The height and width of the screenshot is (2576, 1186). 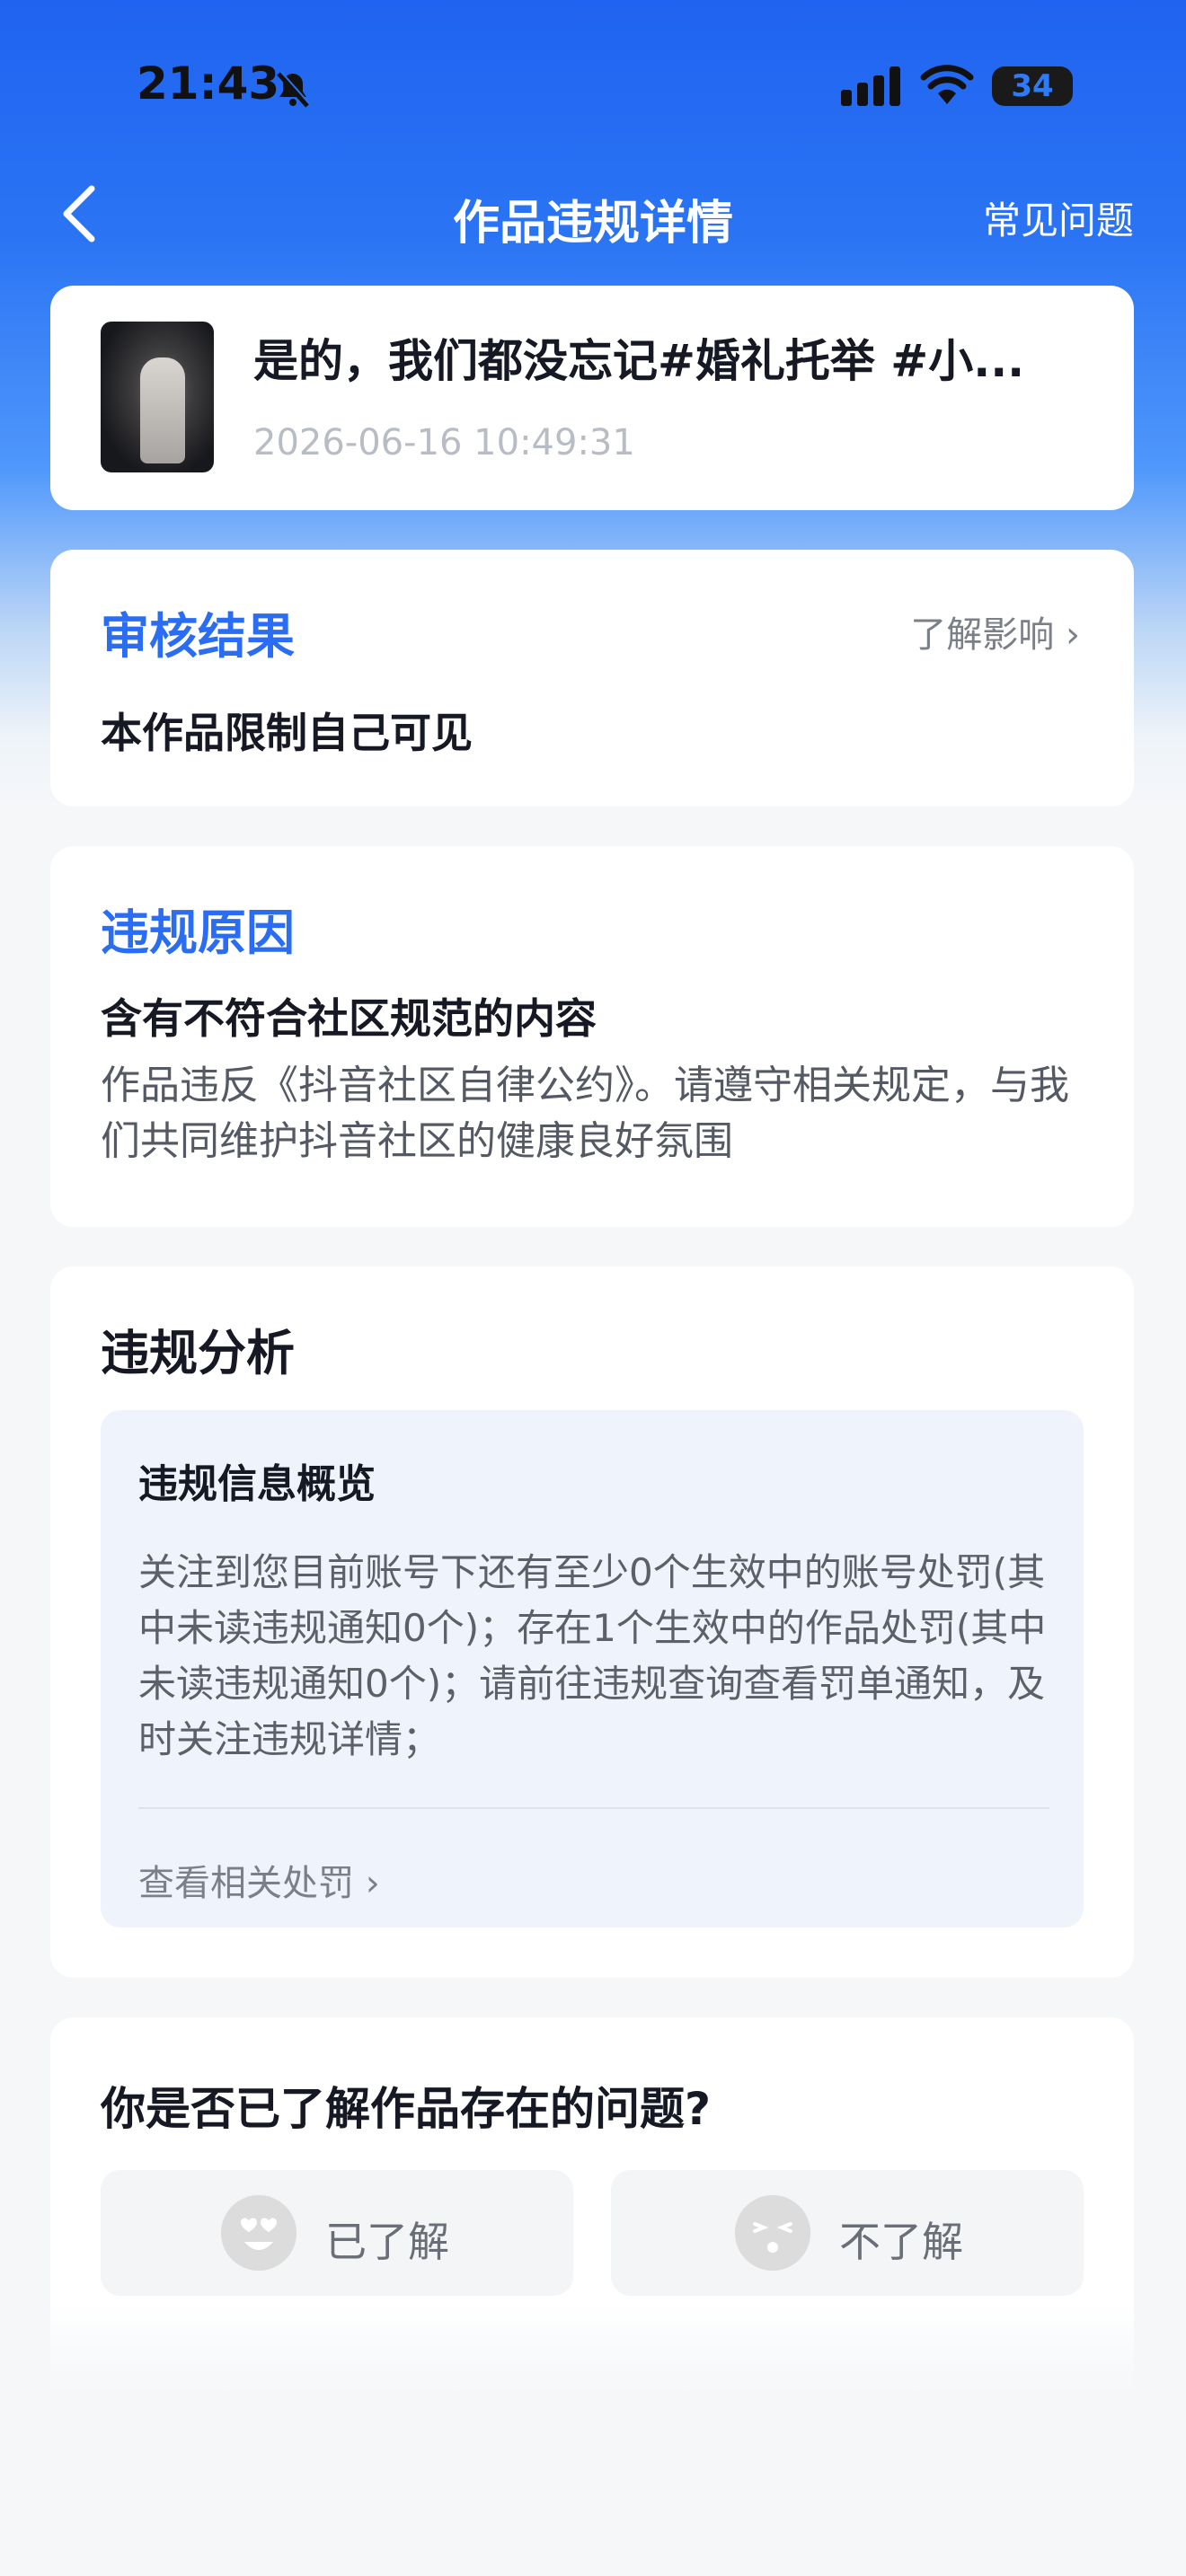 What do you see at coordinates (901, 2242) in the screenshot?
I see `not-understood-label: 不了解` at bounding box center [901, 2242].